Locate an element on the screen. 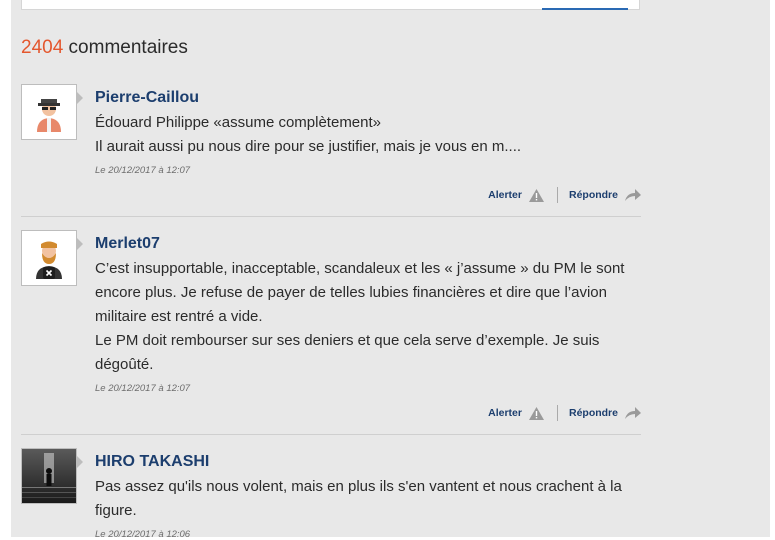  submit-button-edge is located at coordinates (585, 9).